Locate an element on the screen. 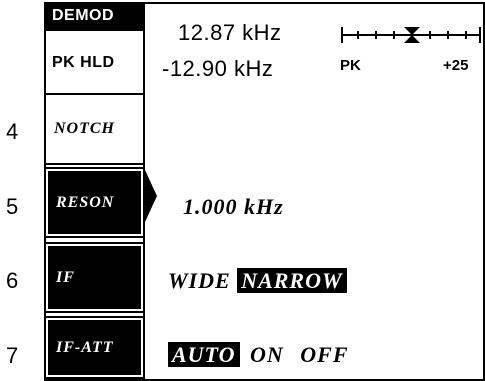  if-att-option-off: OFF is located at coordinates (324, 354).